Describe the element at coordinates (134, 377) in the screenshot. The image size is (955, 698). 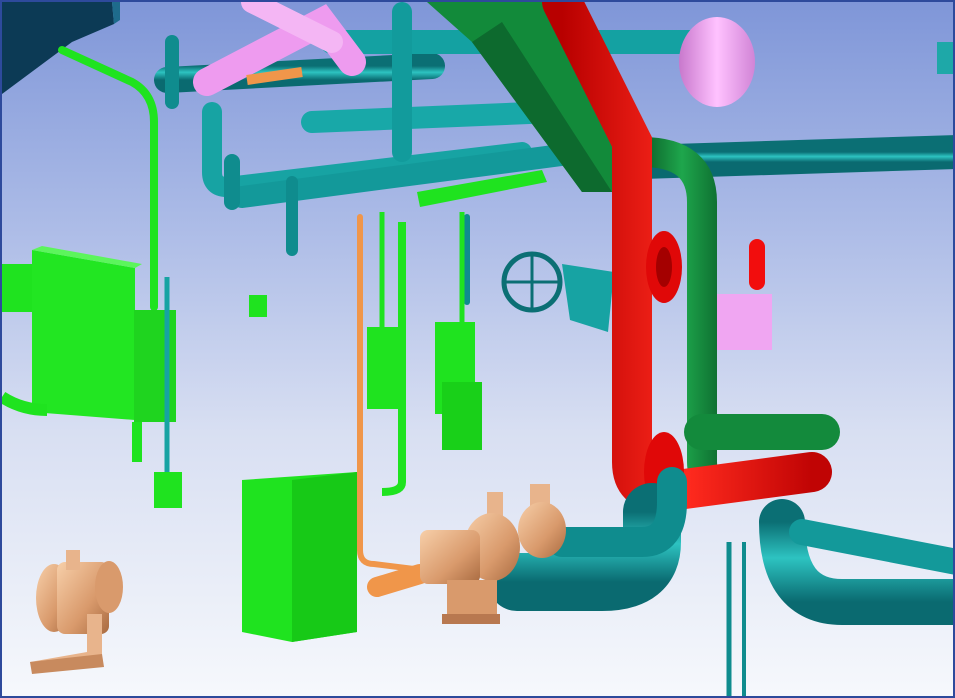
I see `green-equipment-left` at that location.